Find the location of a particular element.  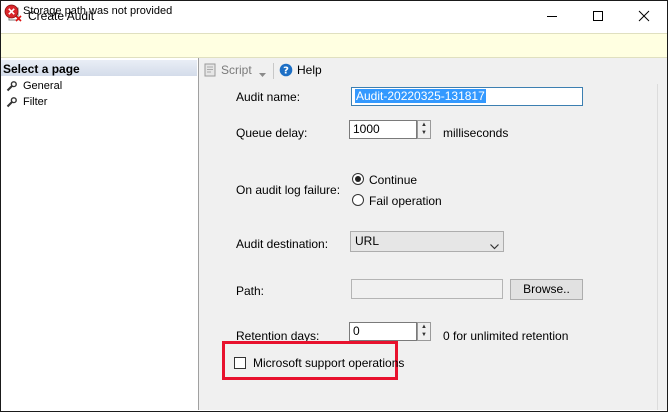

queue-delay-input: 1000 is located at coordinates (383, 129).